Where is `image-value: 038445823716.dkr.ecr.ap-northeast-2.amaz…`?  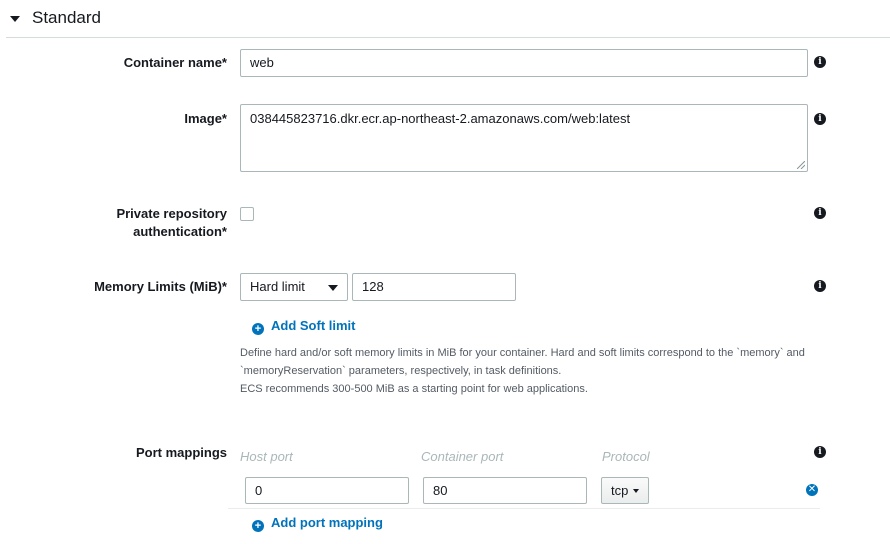 image-value: 038445823716.dkr.ecr.ap-northeast-2.amaz… is located at coordinates (440, 118).